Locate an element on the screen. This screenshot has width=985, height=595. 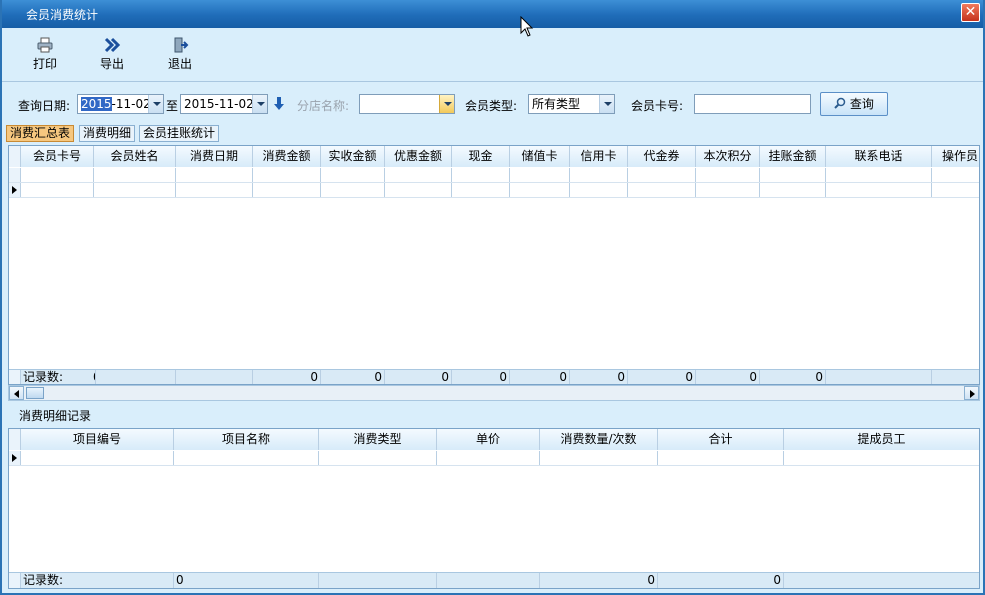
horizontal-scrollbar is located at coordinates (494, 393).